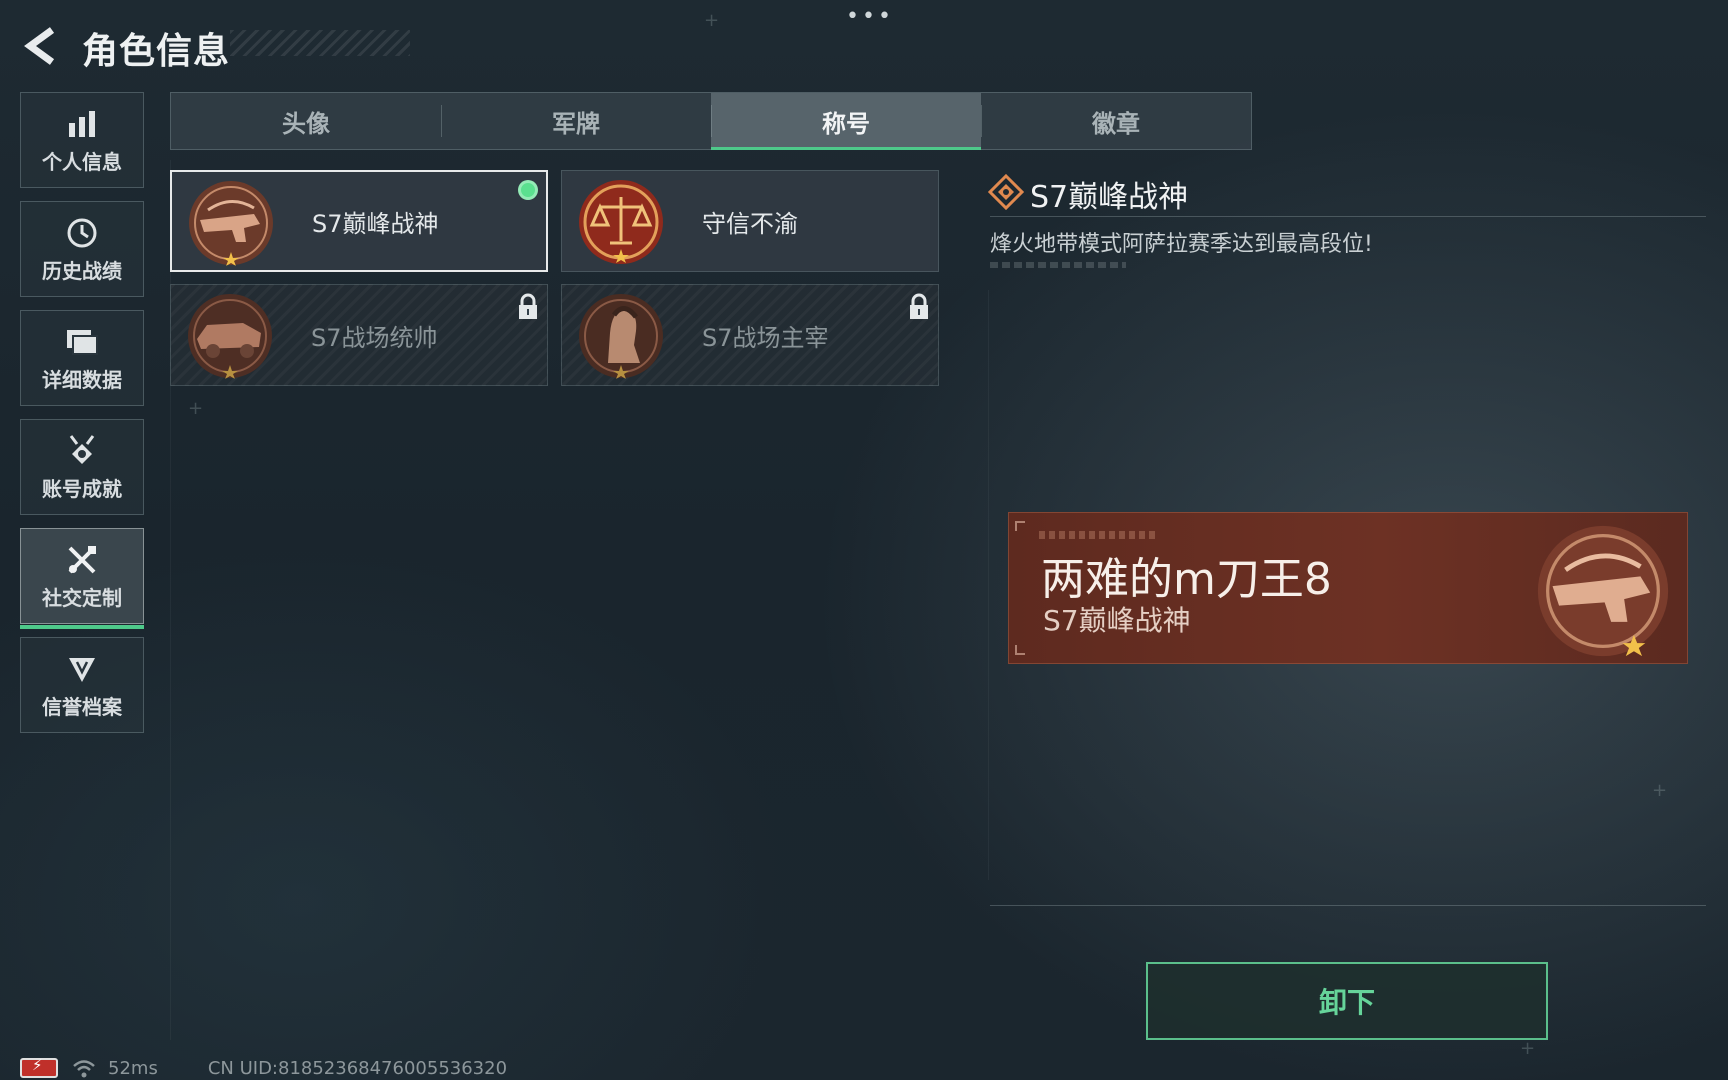 This screenshot has height=1080, width=1728. Describe the element at coordinates (846, 121) in the screenshot. I see `tab-title: 称号` at that location.